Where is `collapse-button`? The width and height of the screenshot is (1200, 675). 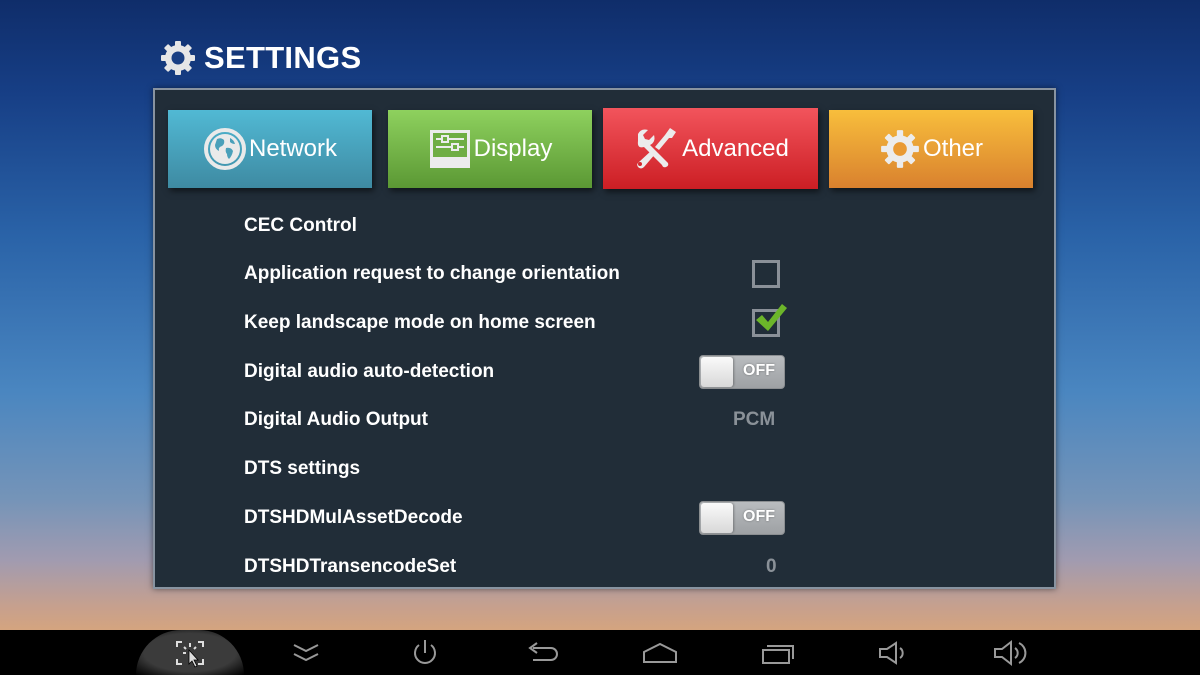
collapse-button is located at coordinates (306, 653).